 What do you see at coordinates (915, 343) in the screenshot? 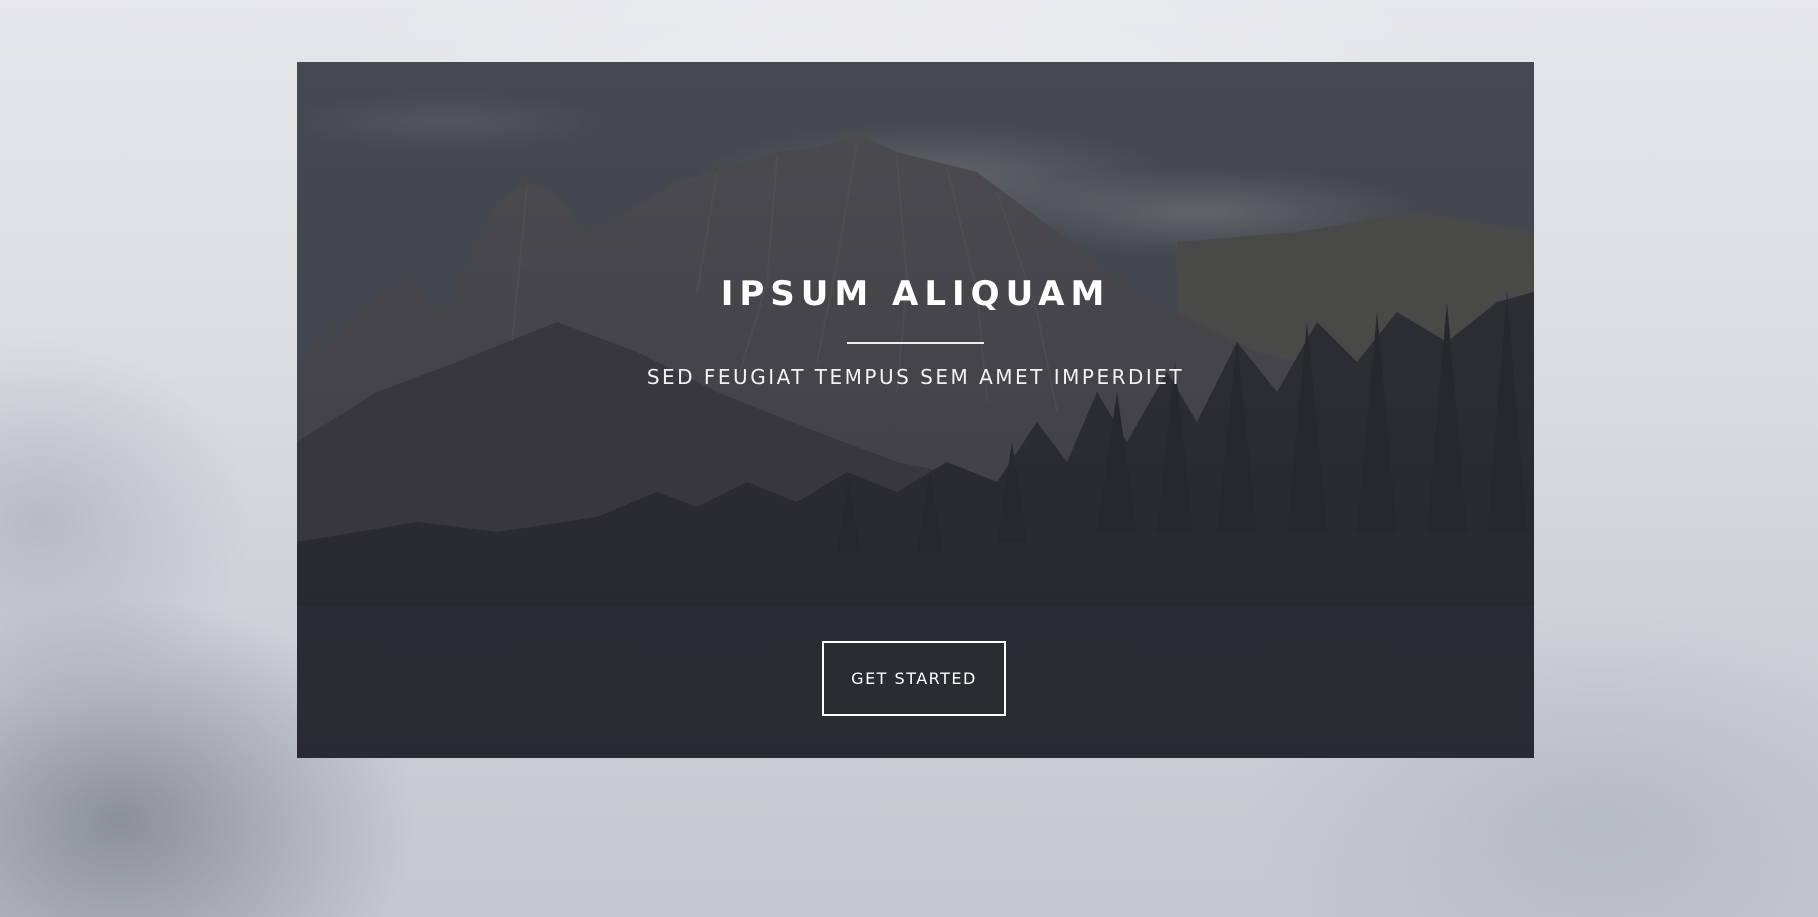
I see `title-divider` at bounding box center [915, 343].